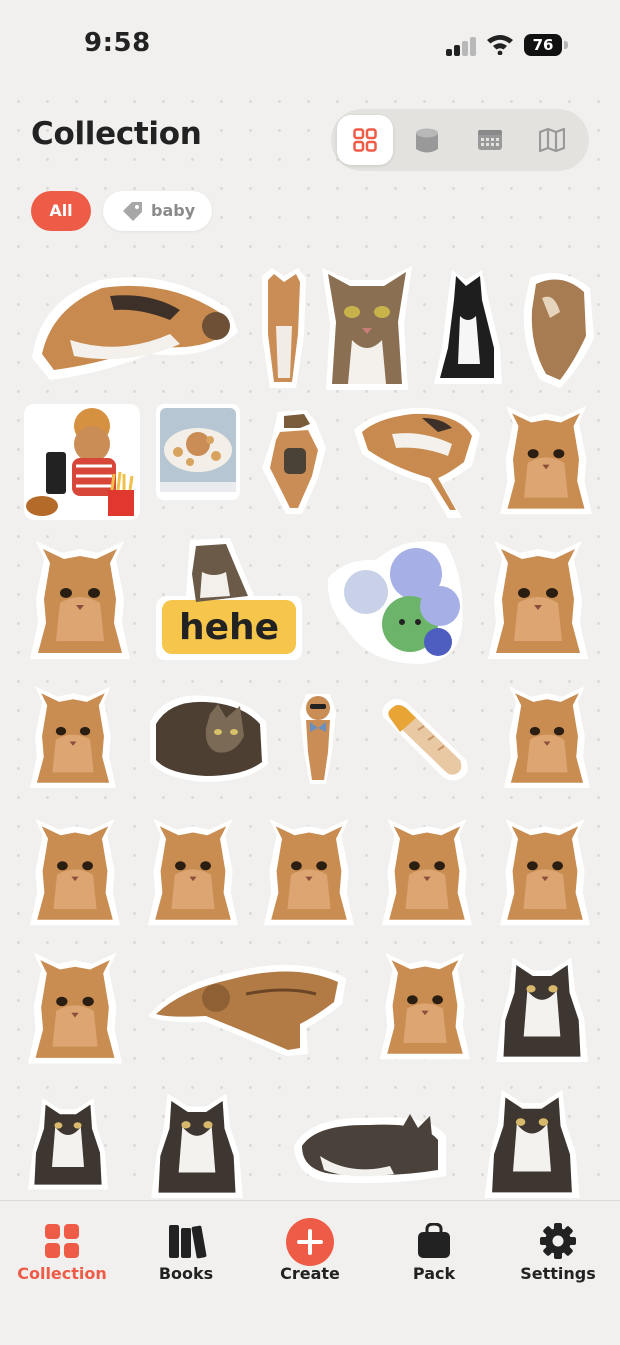  I want to click on sticker-plush-toys-pile, so click(396, 602).